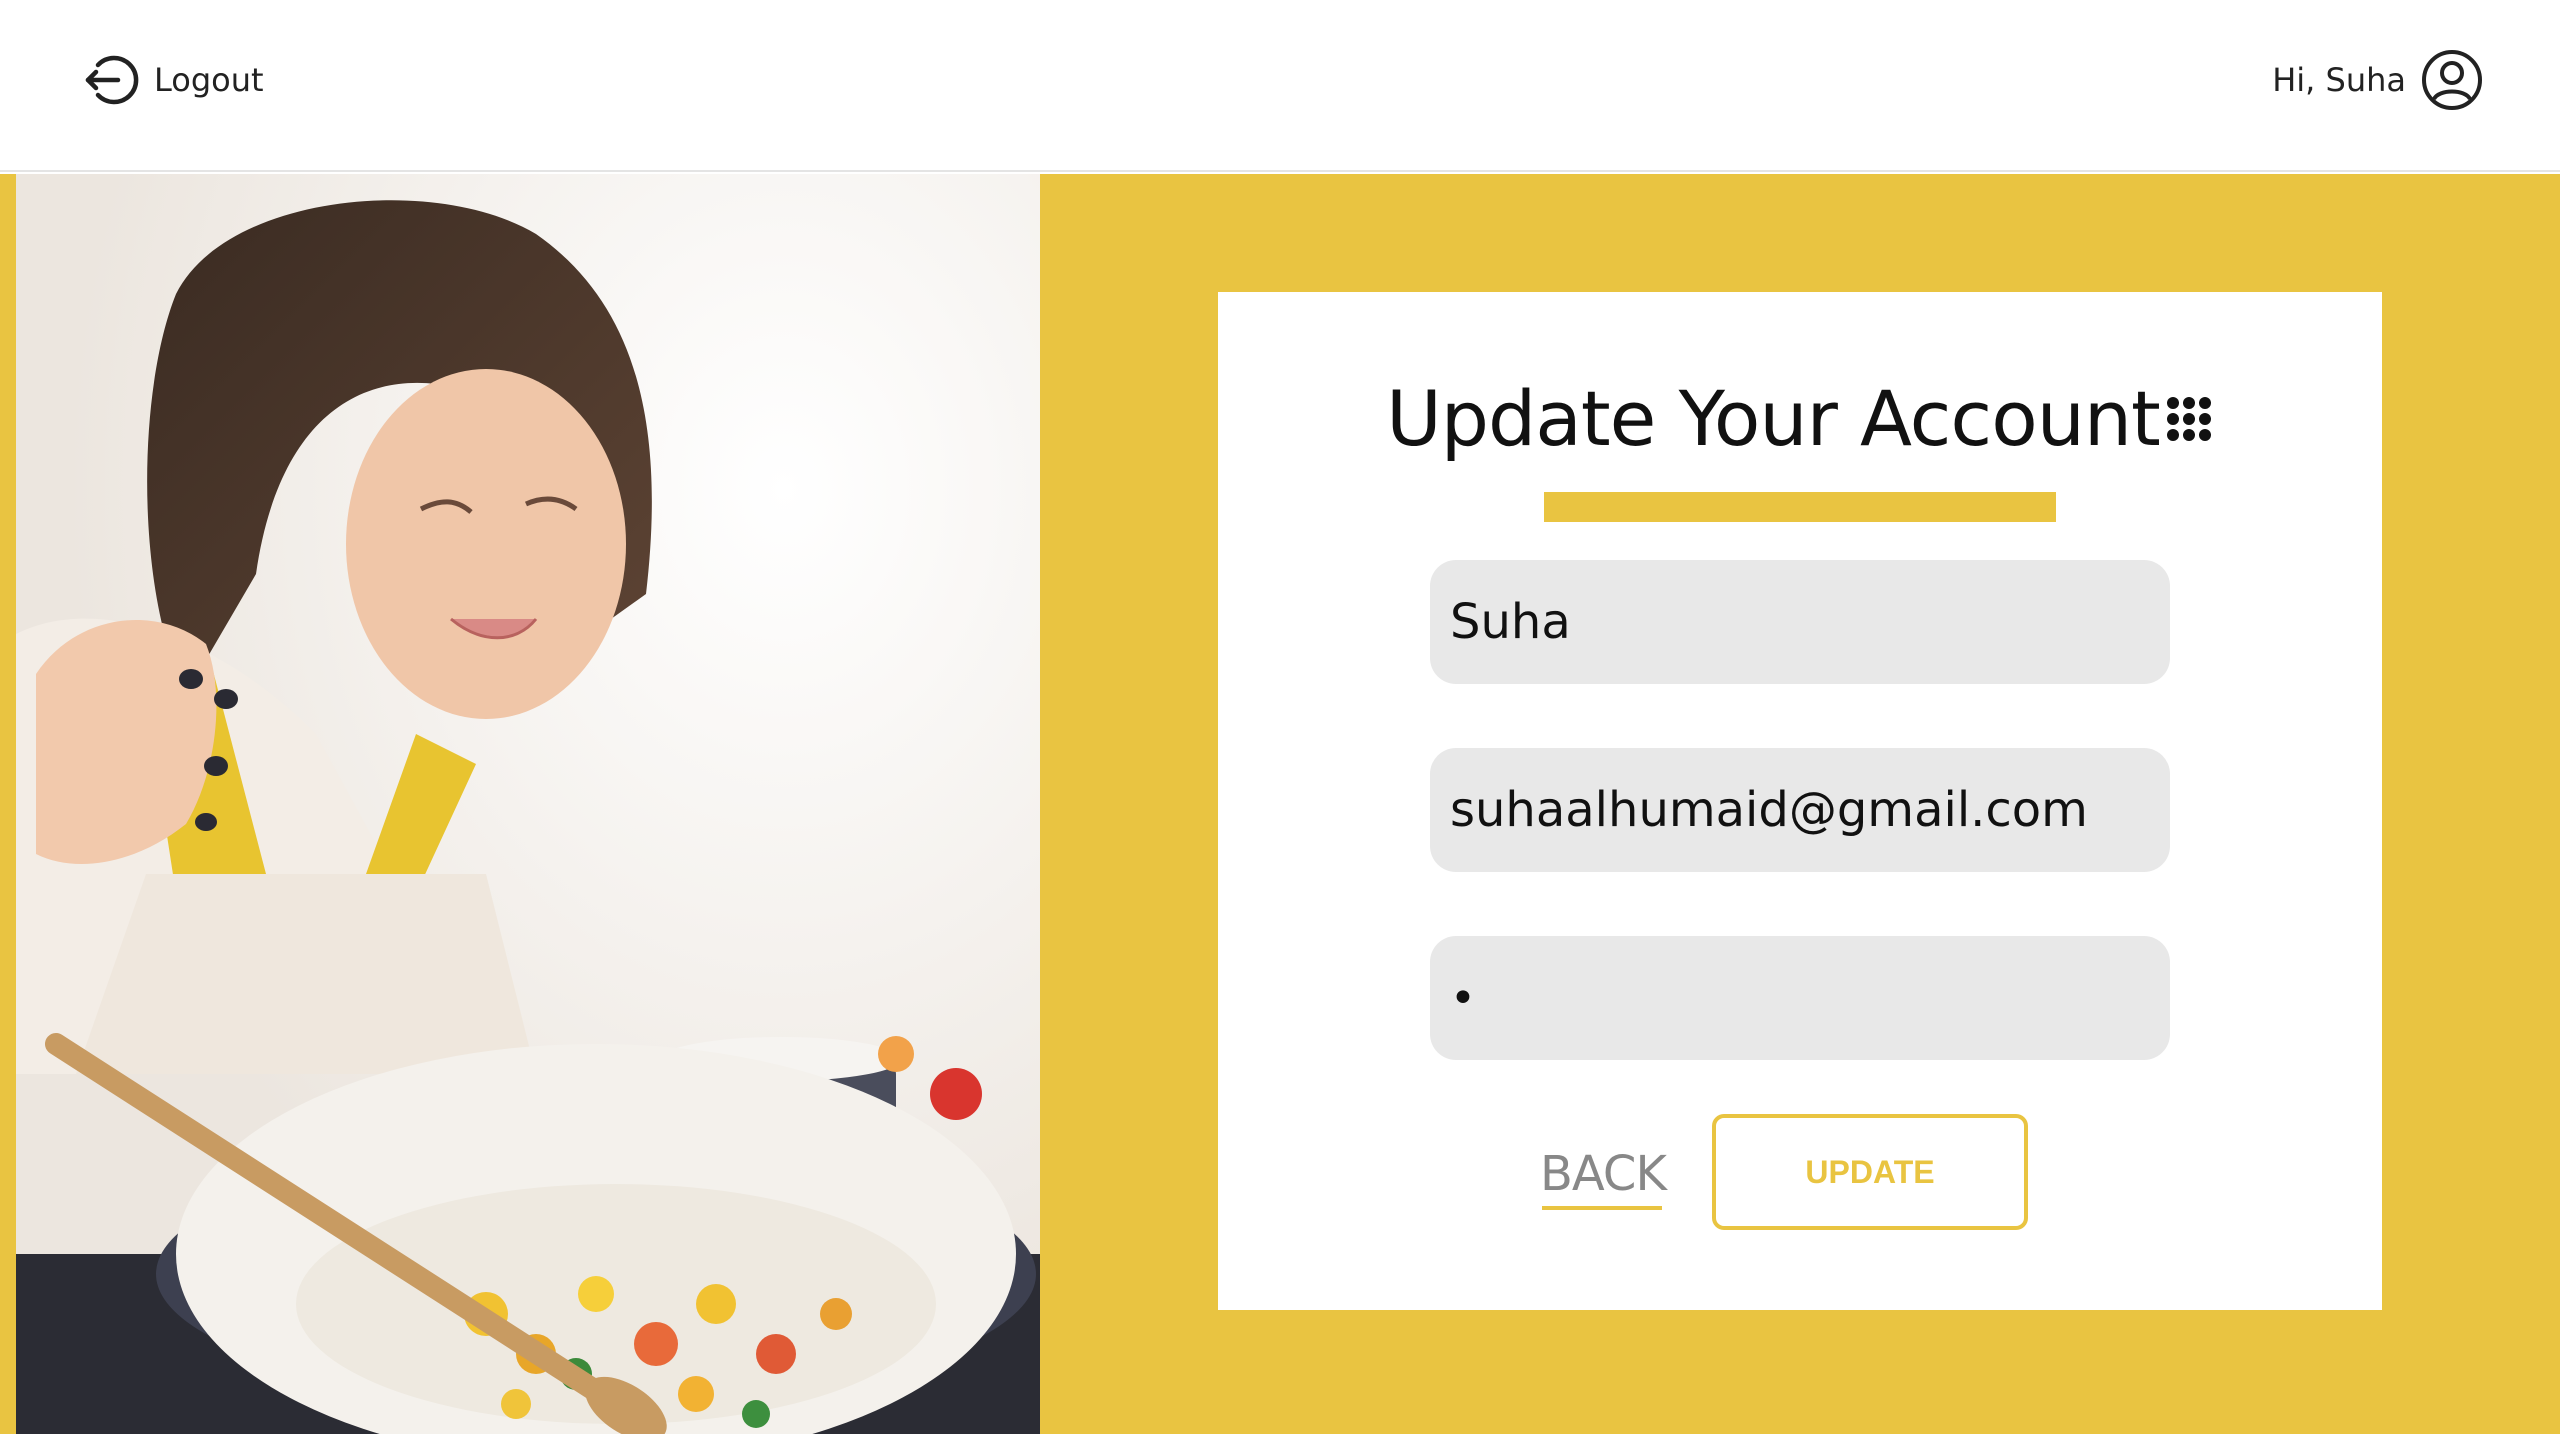  Describe the element at coordinates (1800, 998) in the screenshot. I see `password-field` at that location.